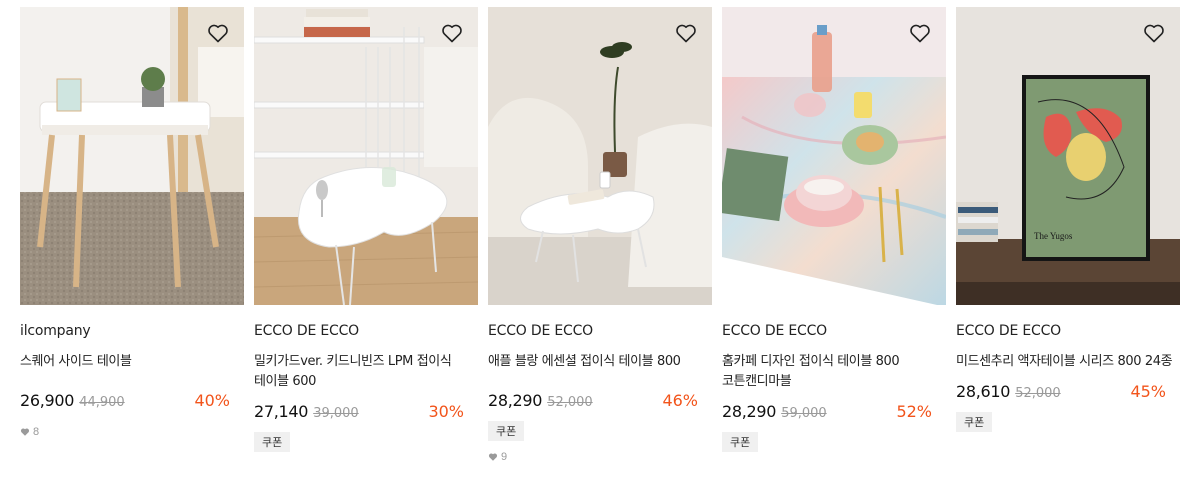 This screenshot has height=478, width=1188. What do you see at coordinates (132, 331) in the screenshot?
I see `brand-name: ilcompany` at bounding box center [132, 331].